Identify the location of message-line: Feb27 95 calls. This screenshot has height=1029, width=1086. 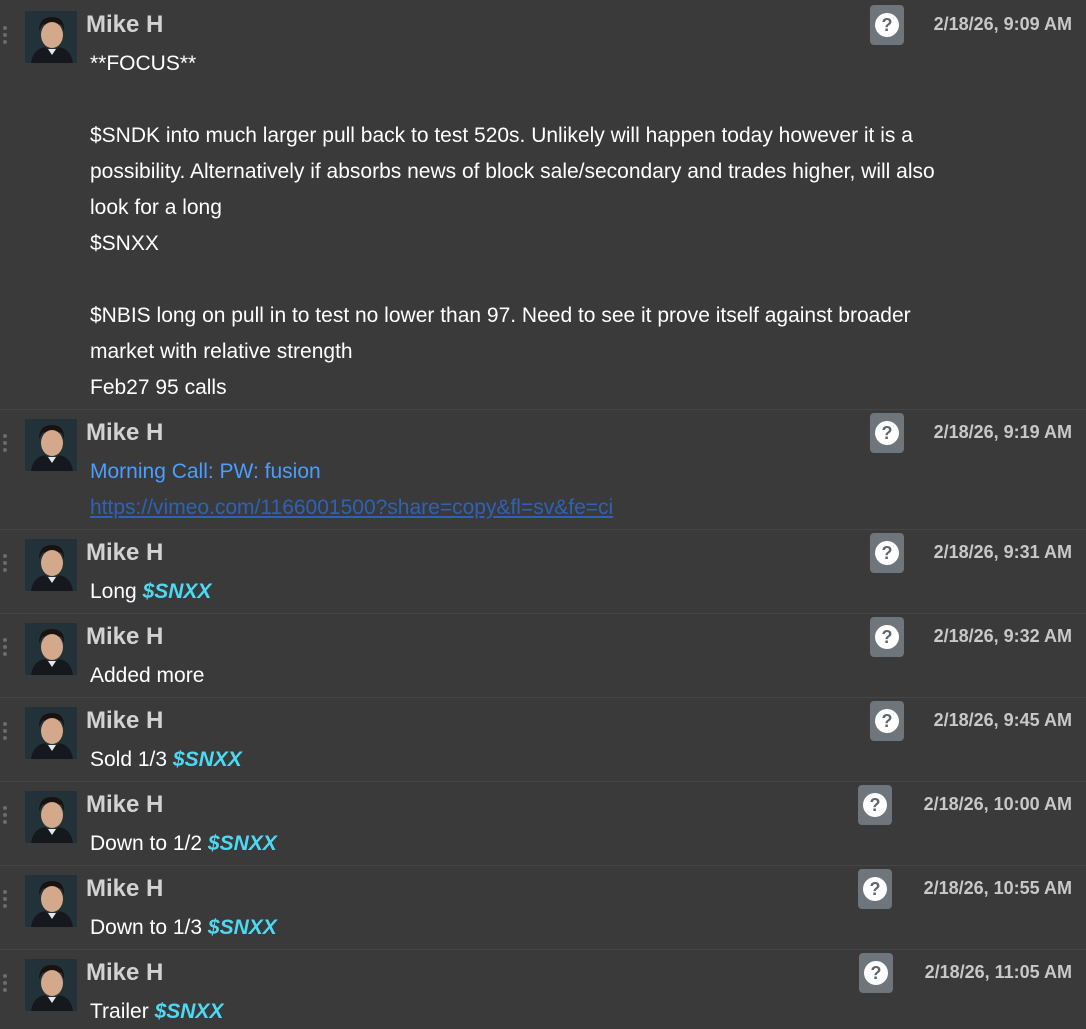
(158, 387).